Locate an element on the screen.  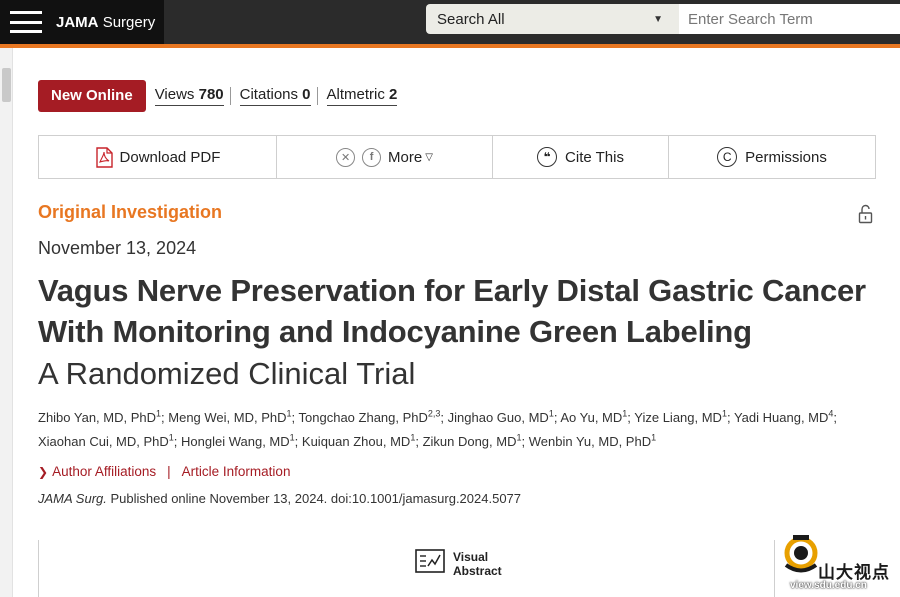
search-scope-value: Search All is located at coordinates (471, 19).